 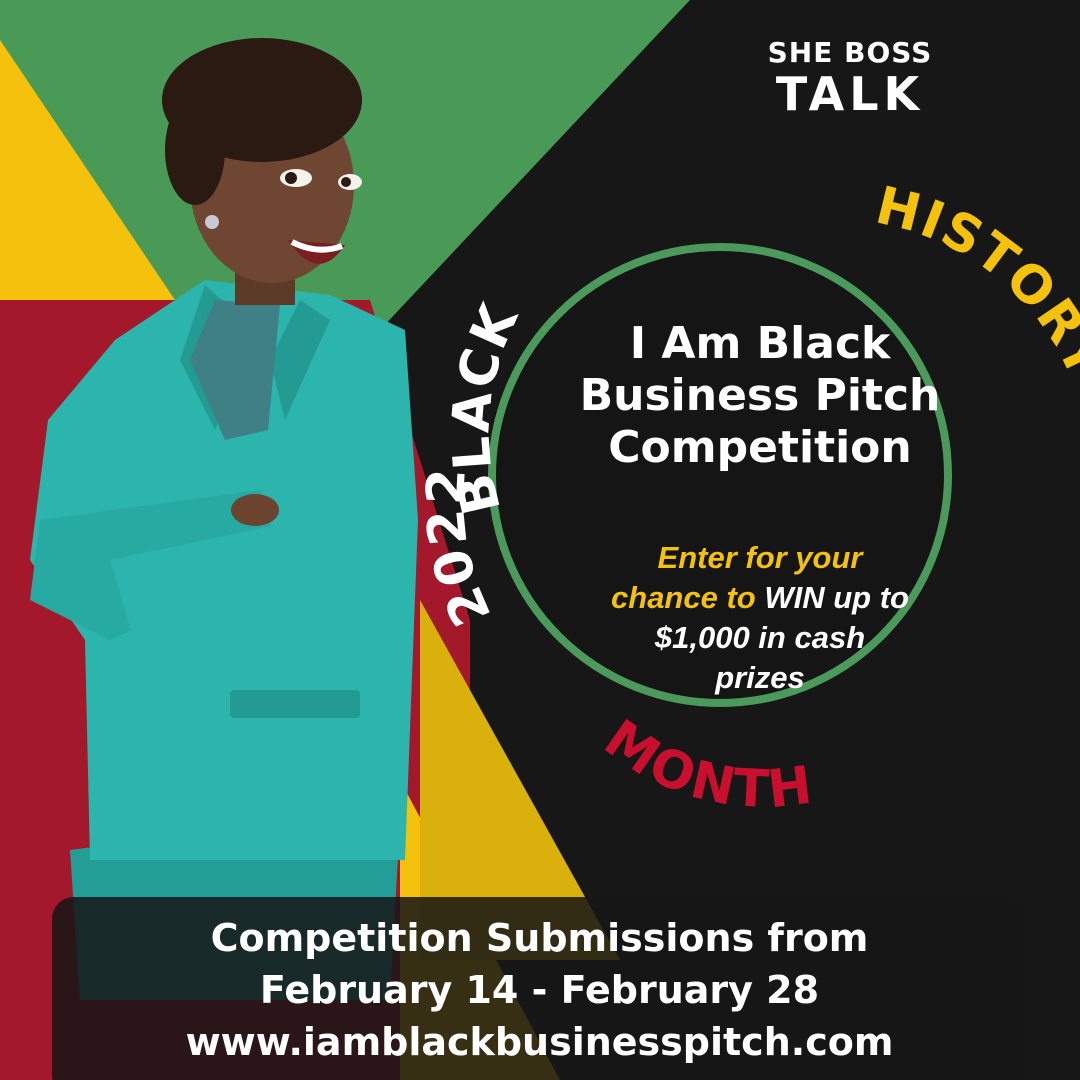 What do you see at coordinates (850, 52) in the screenshot?
I see `logo-line-1: SHE BOSS` at bounding box center [850, 52].